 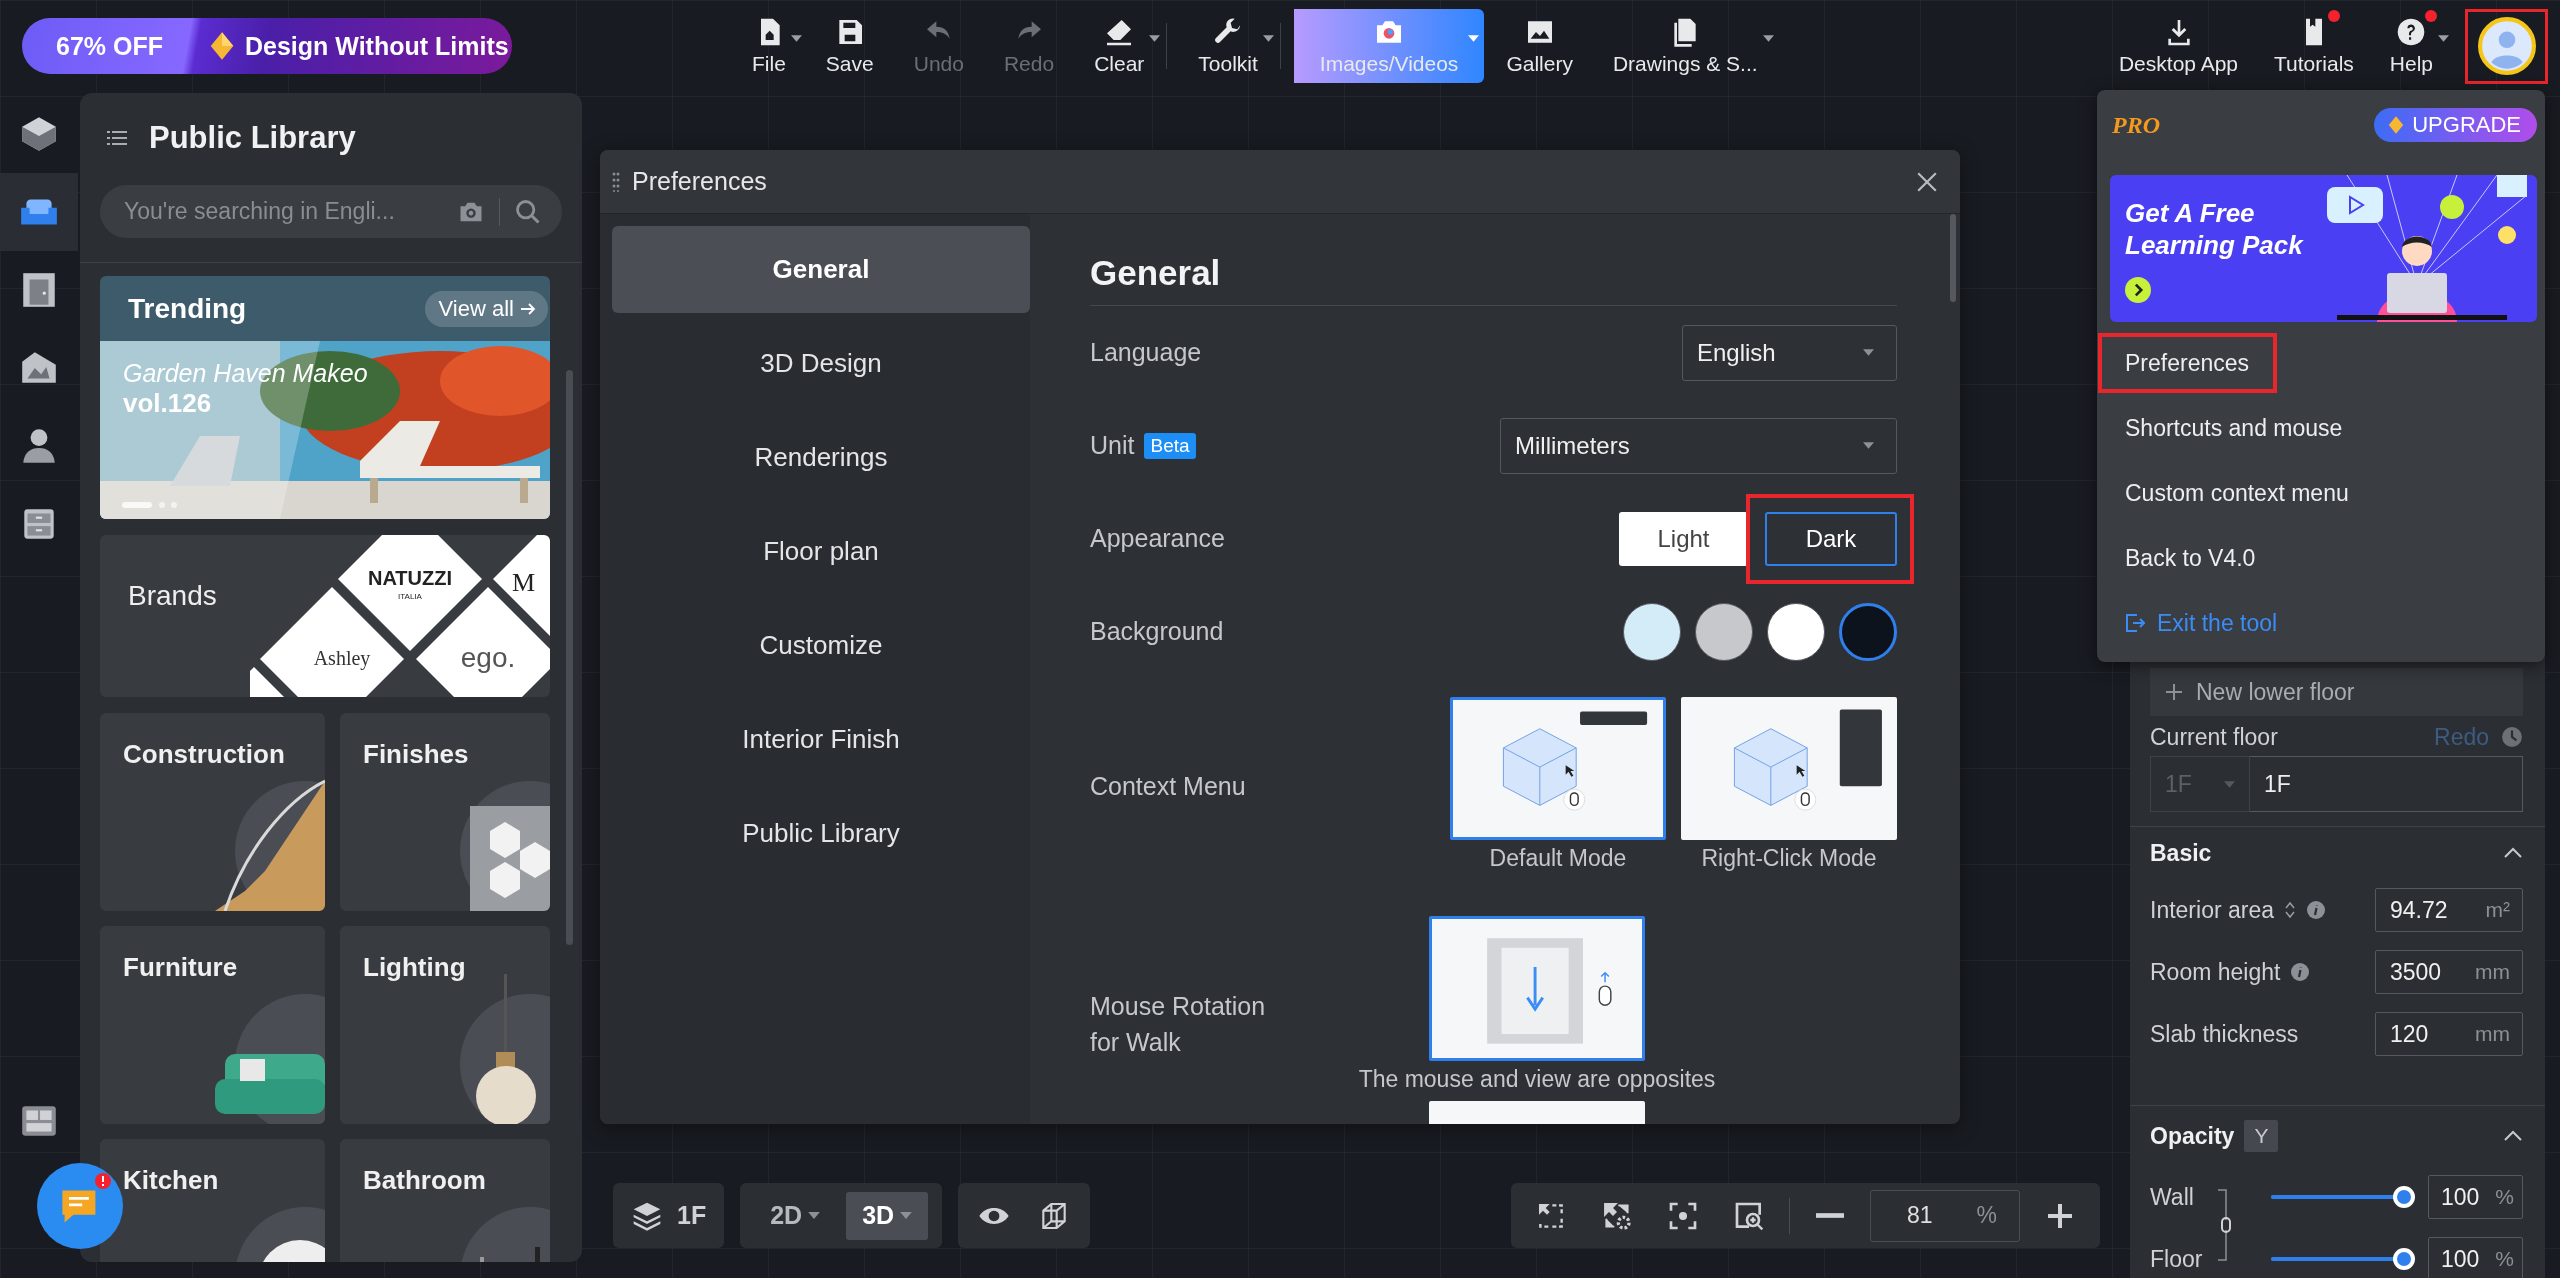 I want to click on toolbar-button: Desktop App, so click(x=2178, y=46).